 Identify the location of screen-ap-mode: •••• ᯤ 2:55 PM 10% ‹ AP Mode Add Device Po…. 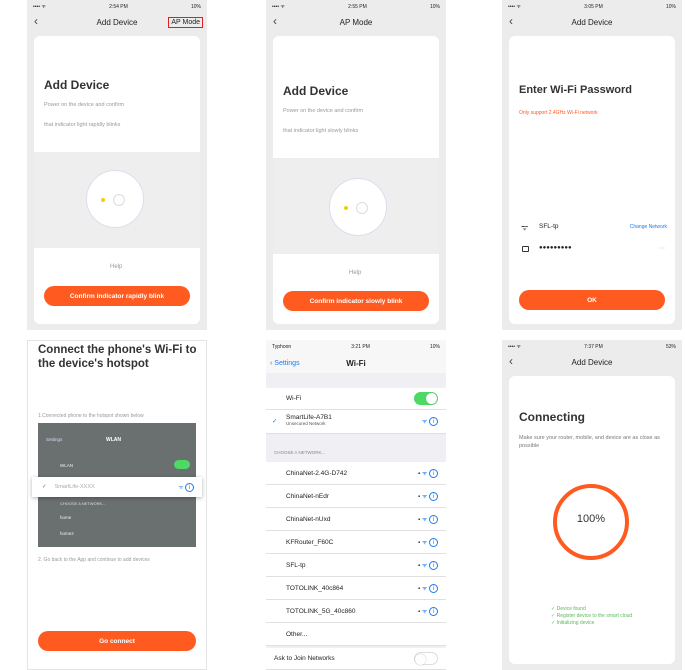
(356, 165).